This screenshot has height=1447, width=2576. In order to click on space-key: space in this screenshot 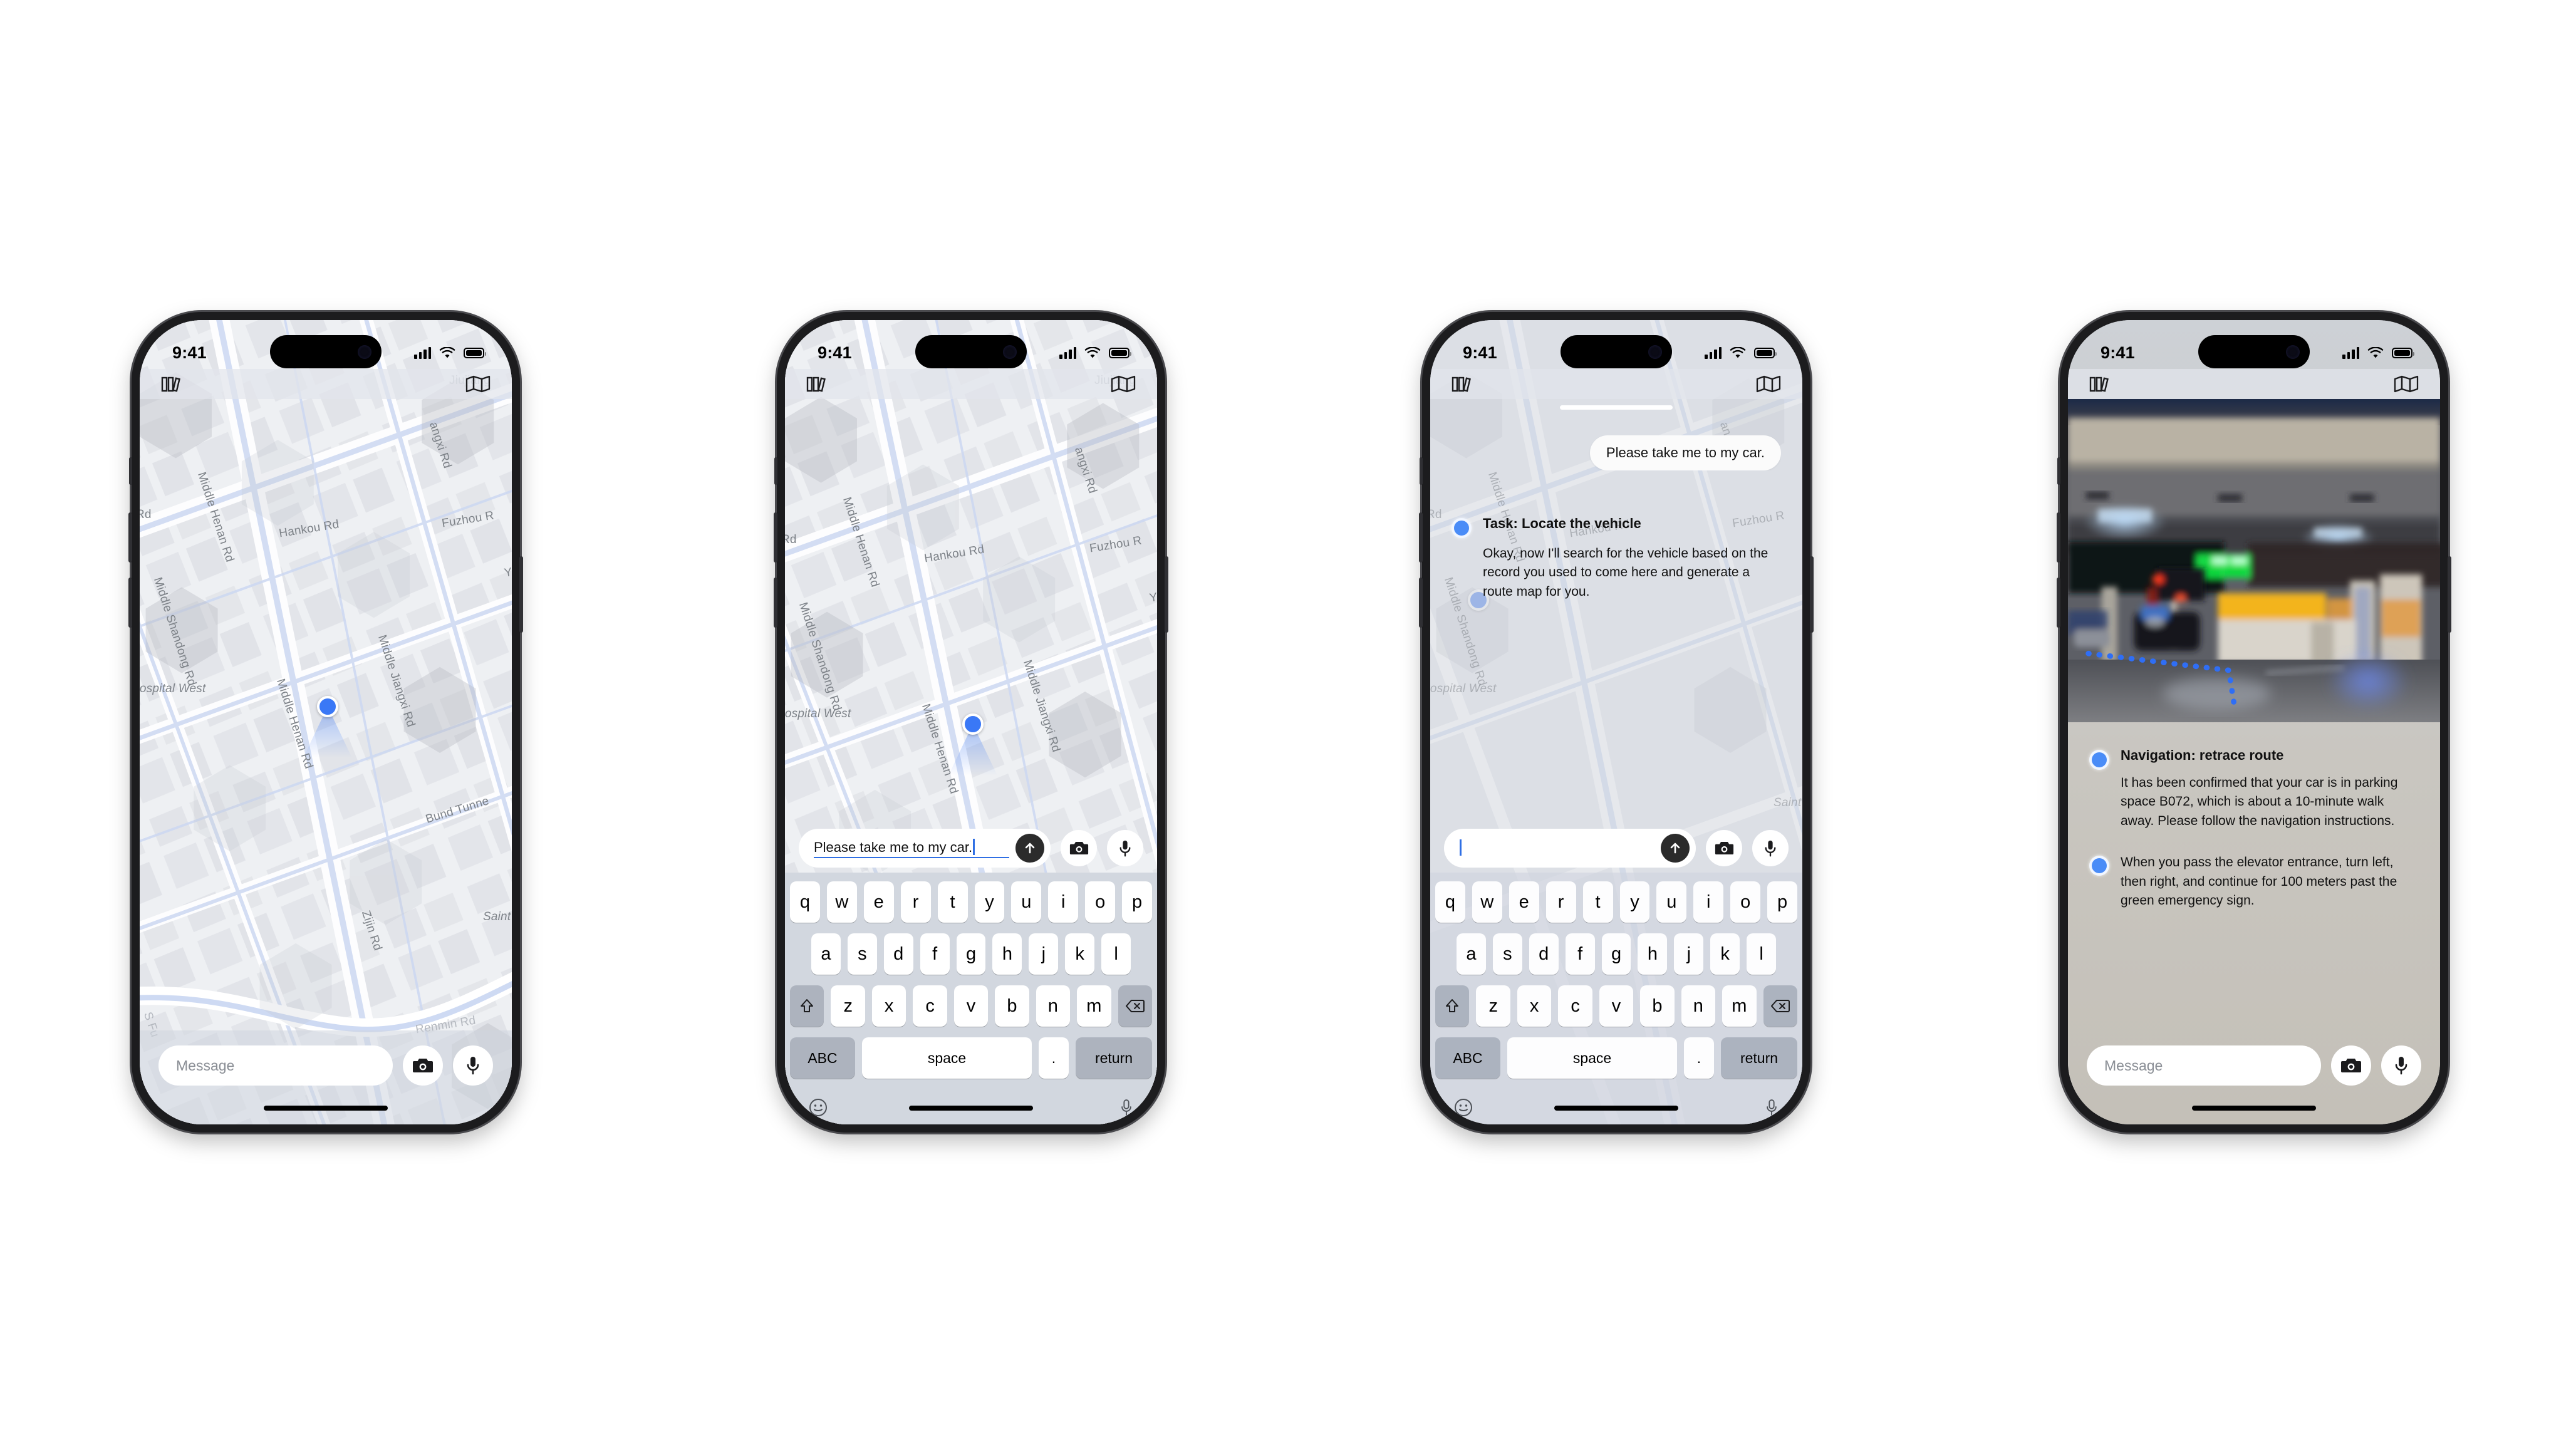, I will do `click(947, 1058)`.